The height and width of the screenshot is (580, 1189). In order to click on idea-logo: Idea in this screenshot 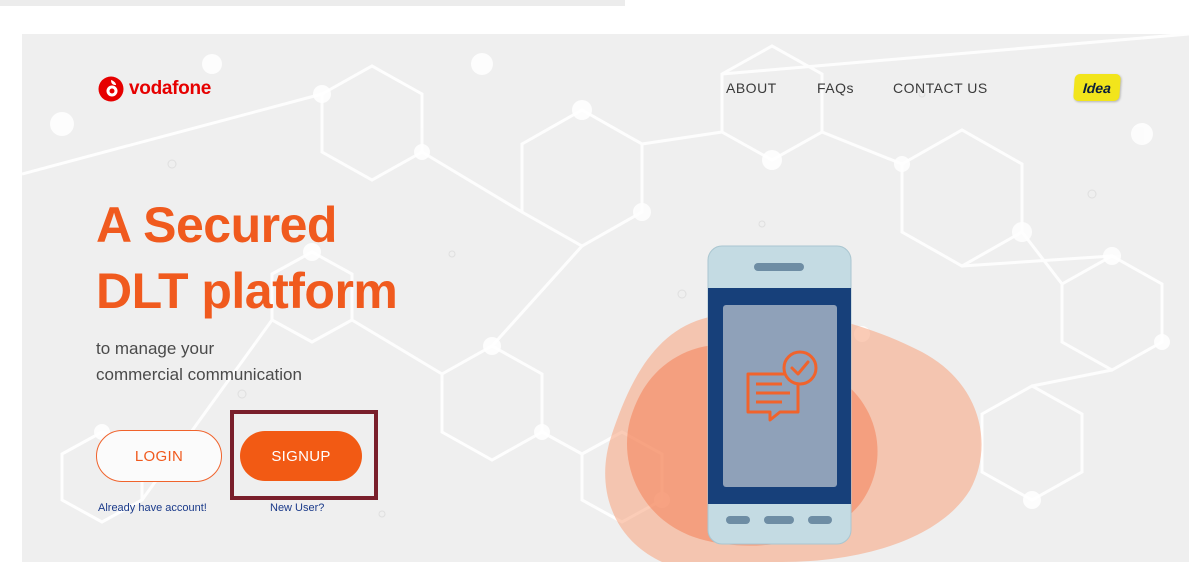, I will do `click(1097, 87)`.